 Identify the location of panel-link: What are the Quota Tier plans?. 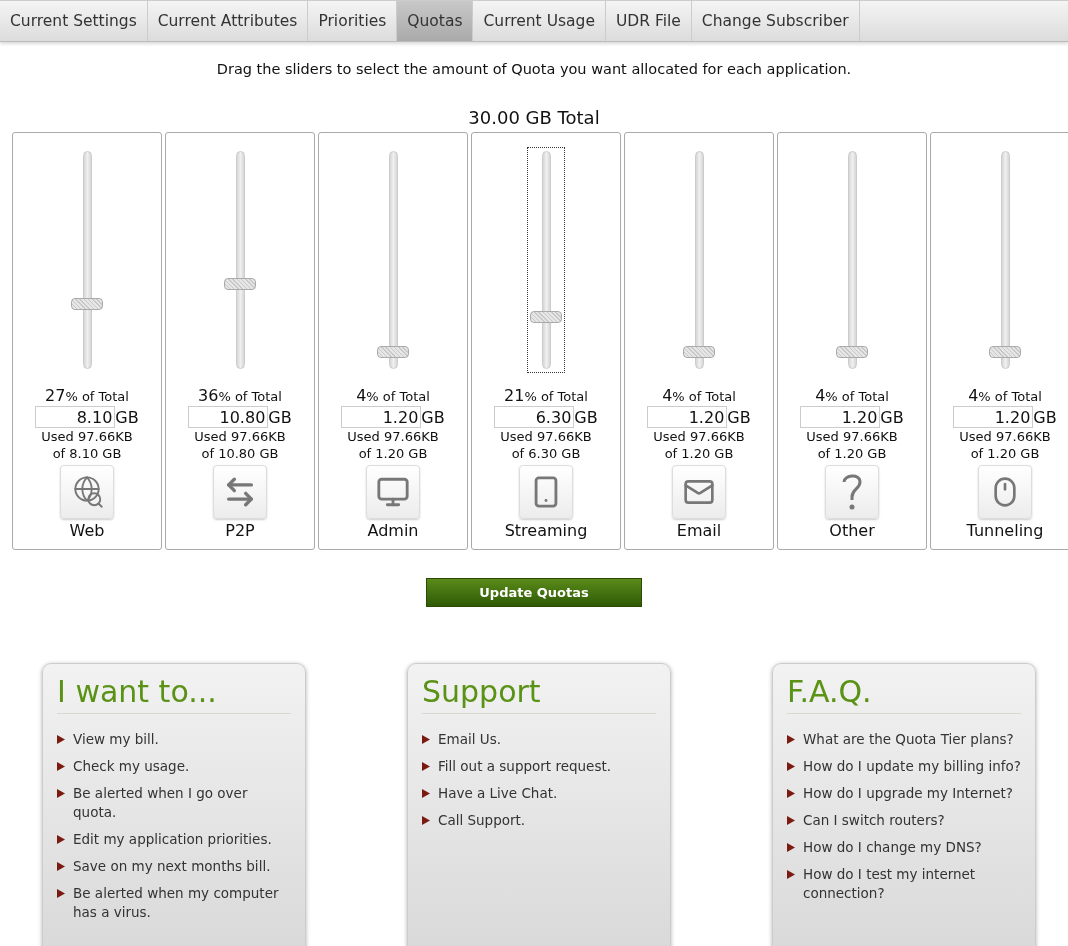
(908, 739).